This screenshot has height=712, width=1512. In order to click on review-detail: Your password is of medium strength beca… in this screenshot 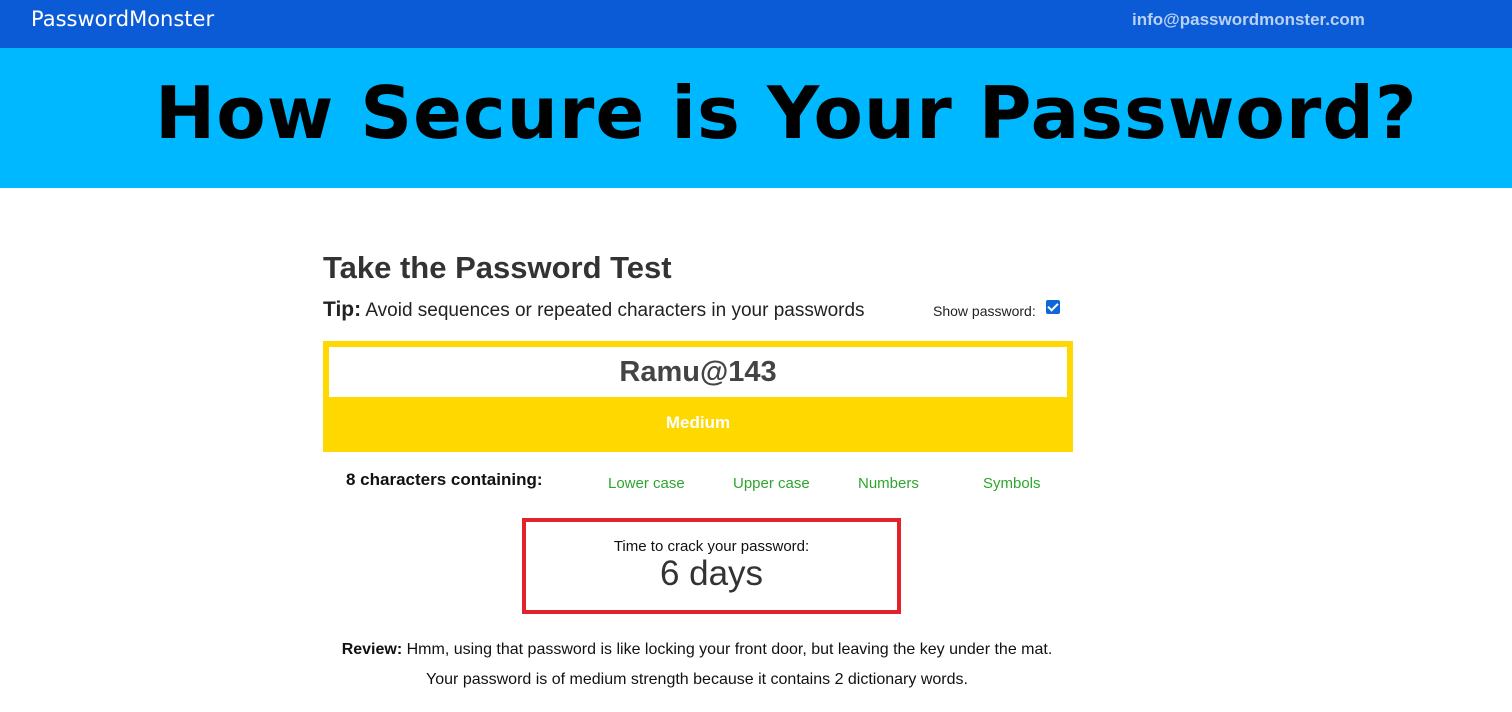, I will do `click(697, 679)`.